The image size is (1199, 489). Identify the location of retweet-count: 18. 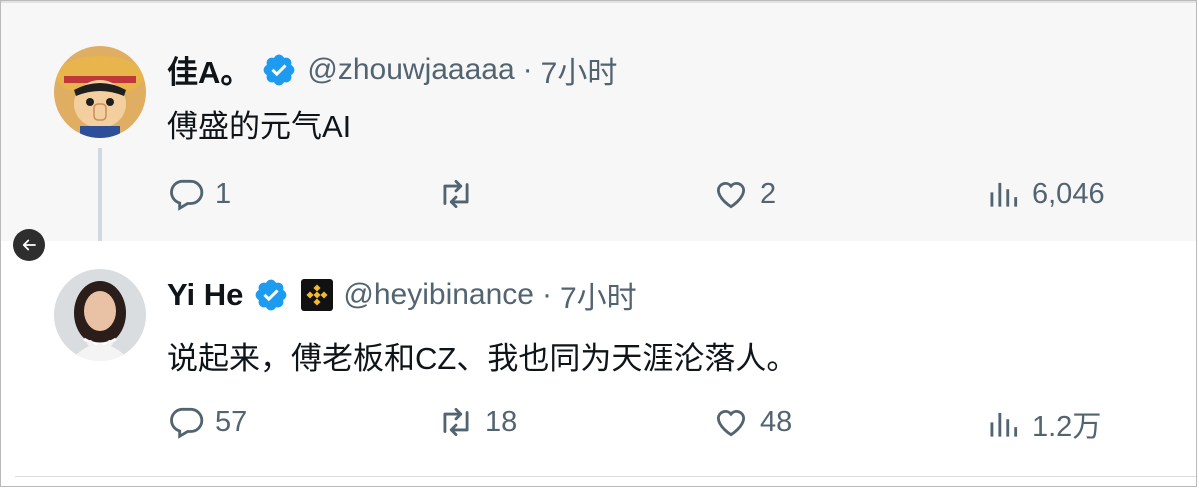
(501, 421).